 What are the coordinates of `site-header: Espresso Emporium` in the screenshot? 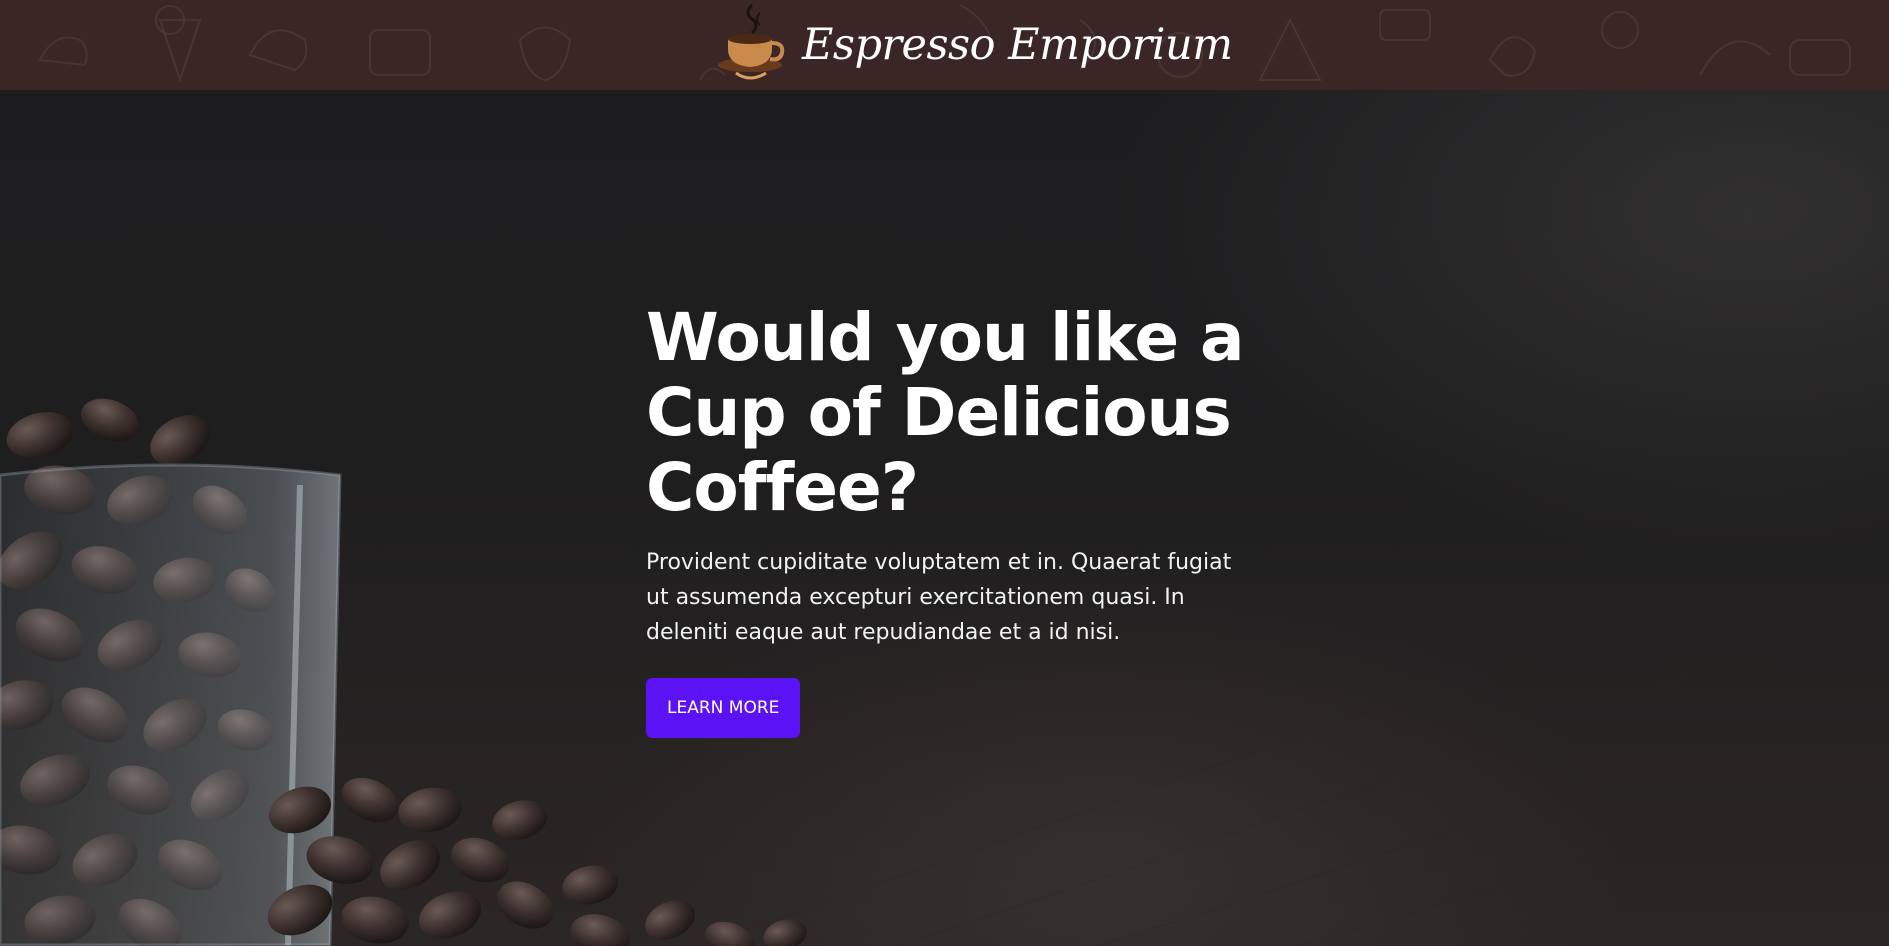 It's located at (944, 45).